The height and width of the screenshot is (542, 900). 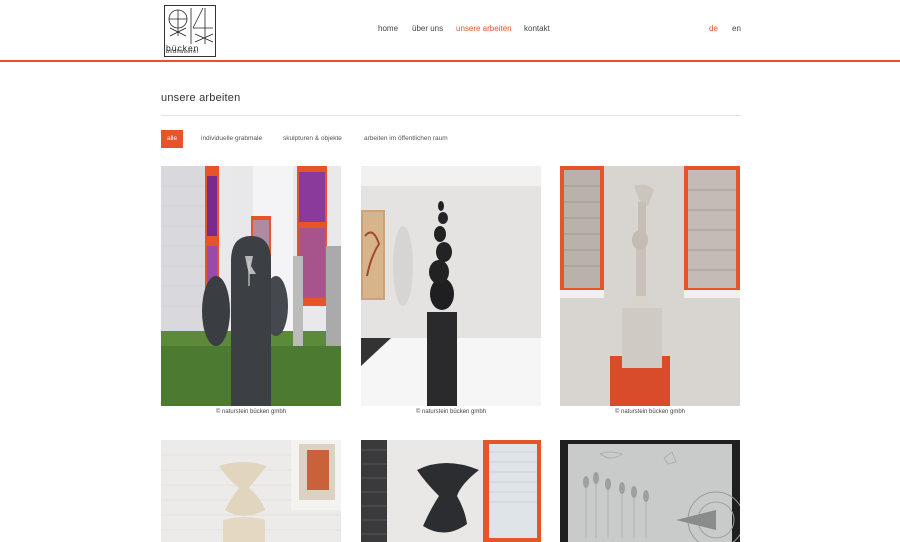 I want to click on nav-item-kontakt: kontakt, so click(x=537, y=28).